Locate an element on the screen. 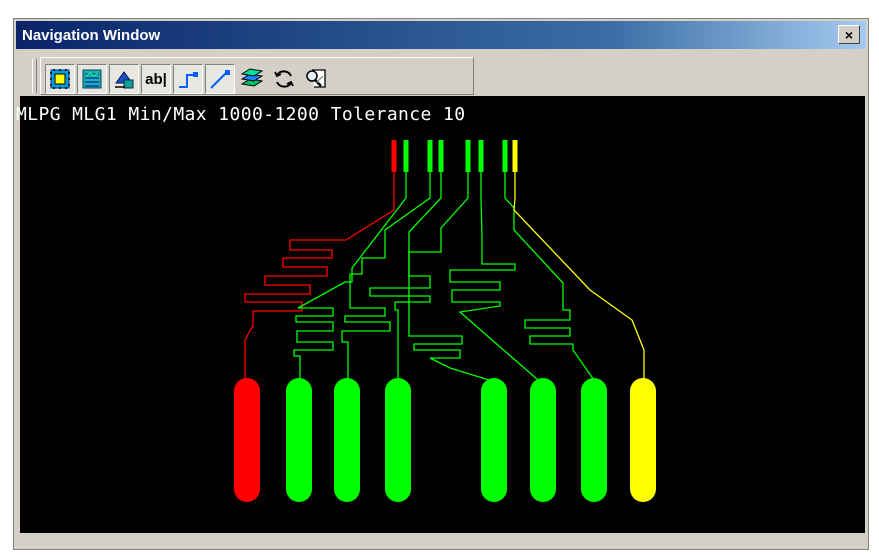 Image resolution: width=879 pixels, height=555 pixels. text-icon: ab| is located at coordinates (156, 79).